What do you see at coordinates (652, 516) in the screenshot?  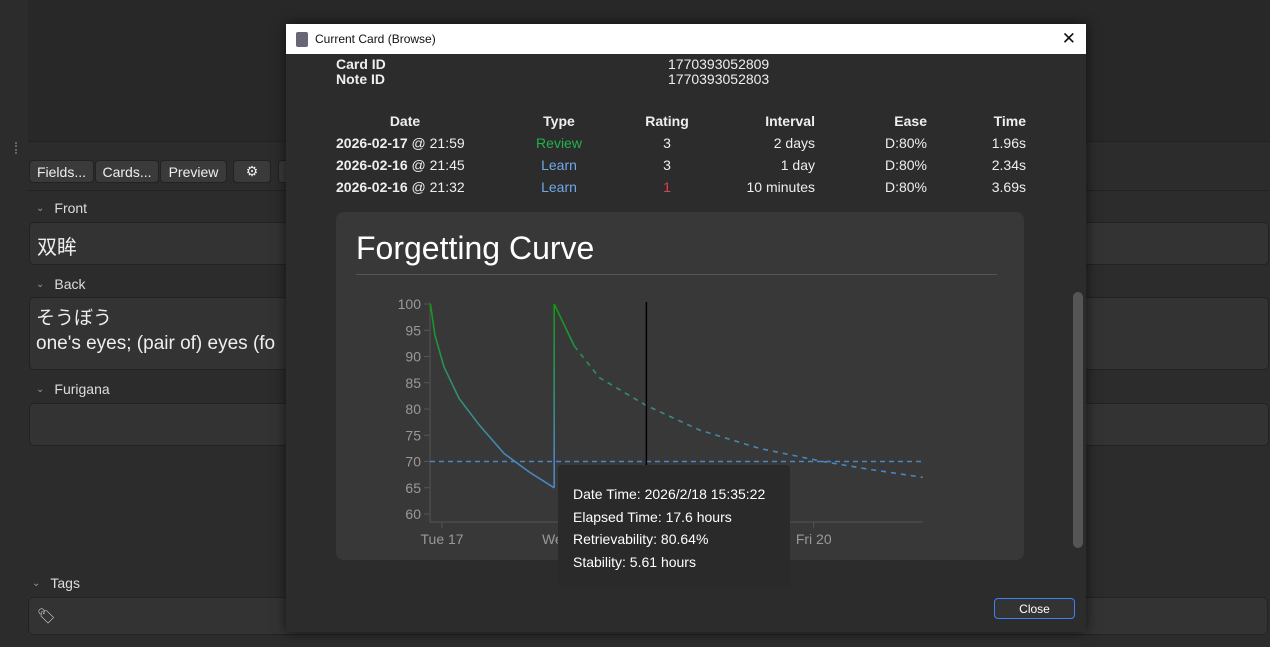 I see `tooltip-elapsed: Elapsed Time: 17.6 hours` at bounding box center [652, 516].